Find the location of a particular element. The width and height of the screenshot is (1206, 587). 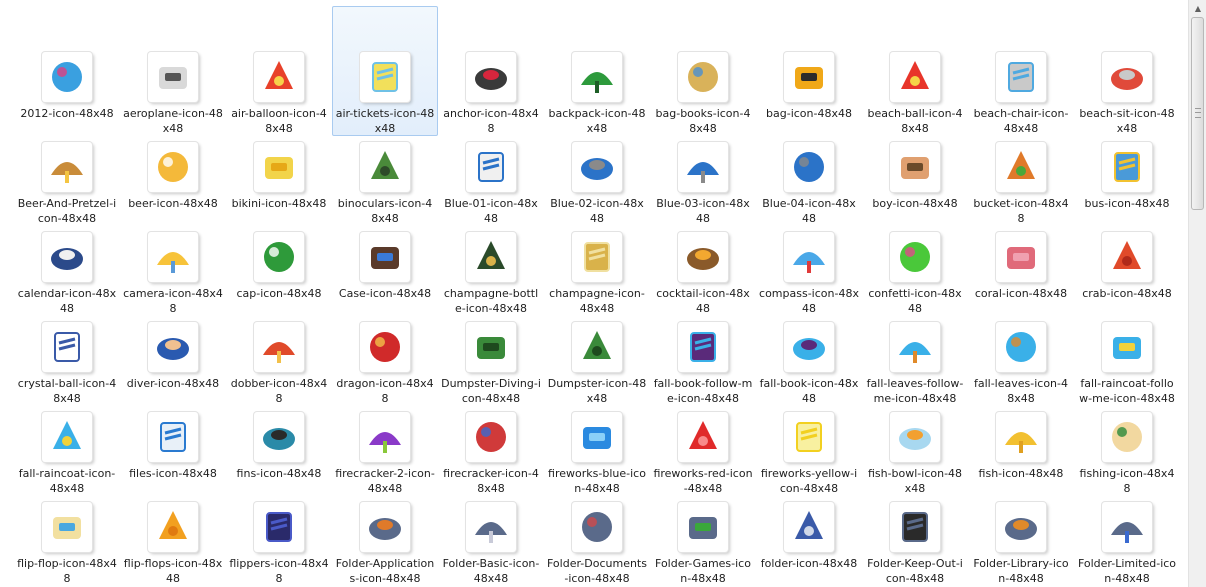

file-item: aeroplane-icon-48x48 is located at coordinates (173, 91).